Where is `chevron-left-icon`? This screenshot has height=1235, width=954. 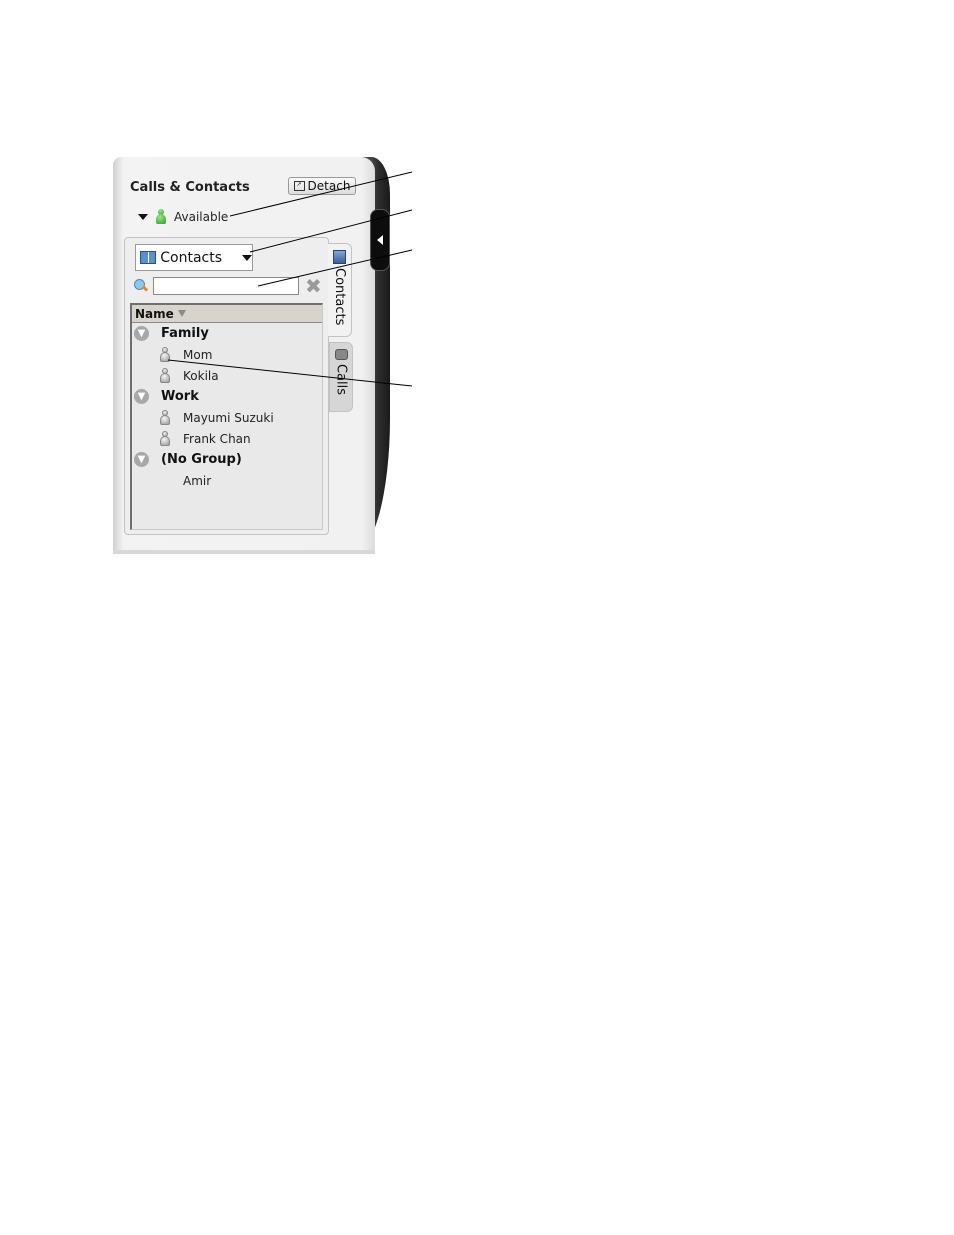 chevron-left-icon is located at coordinates (380, 240).